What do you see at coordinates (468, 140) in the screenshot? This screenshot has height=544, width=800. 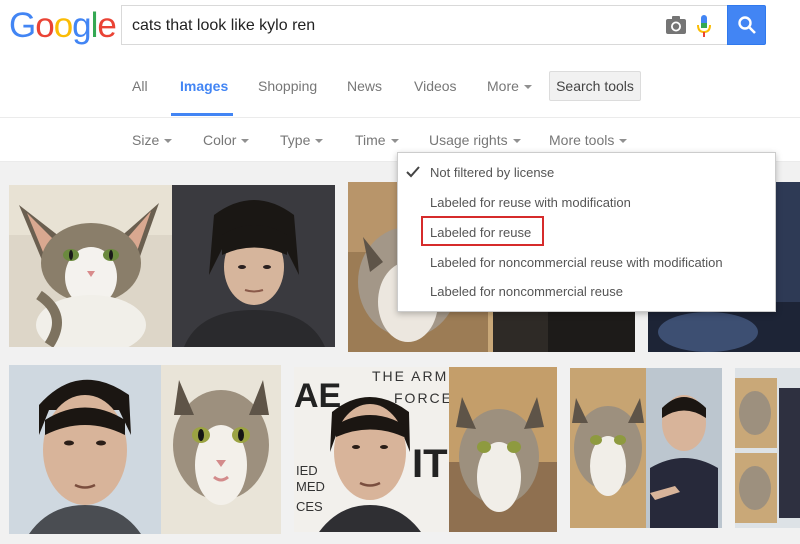 I see `tool-usage-rights-label: Usage rights` at bounding box center [468, 140].